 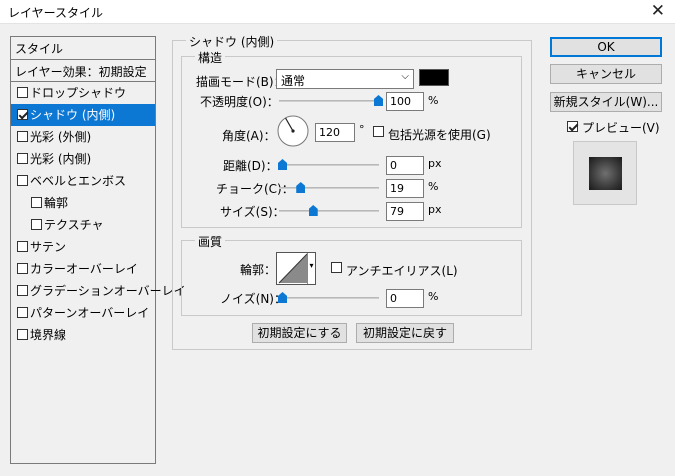 What do you see at coordinates (258, 270) in the screenshot?
I see `contour-label: 輪郭：` at bounding box center [258, 270].